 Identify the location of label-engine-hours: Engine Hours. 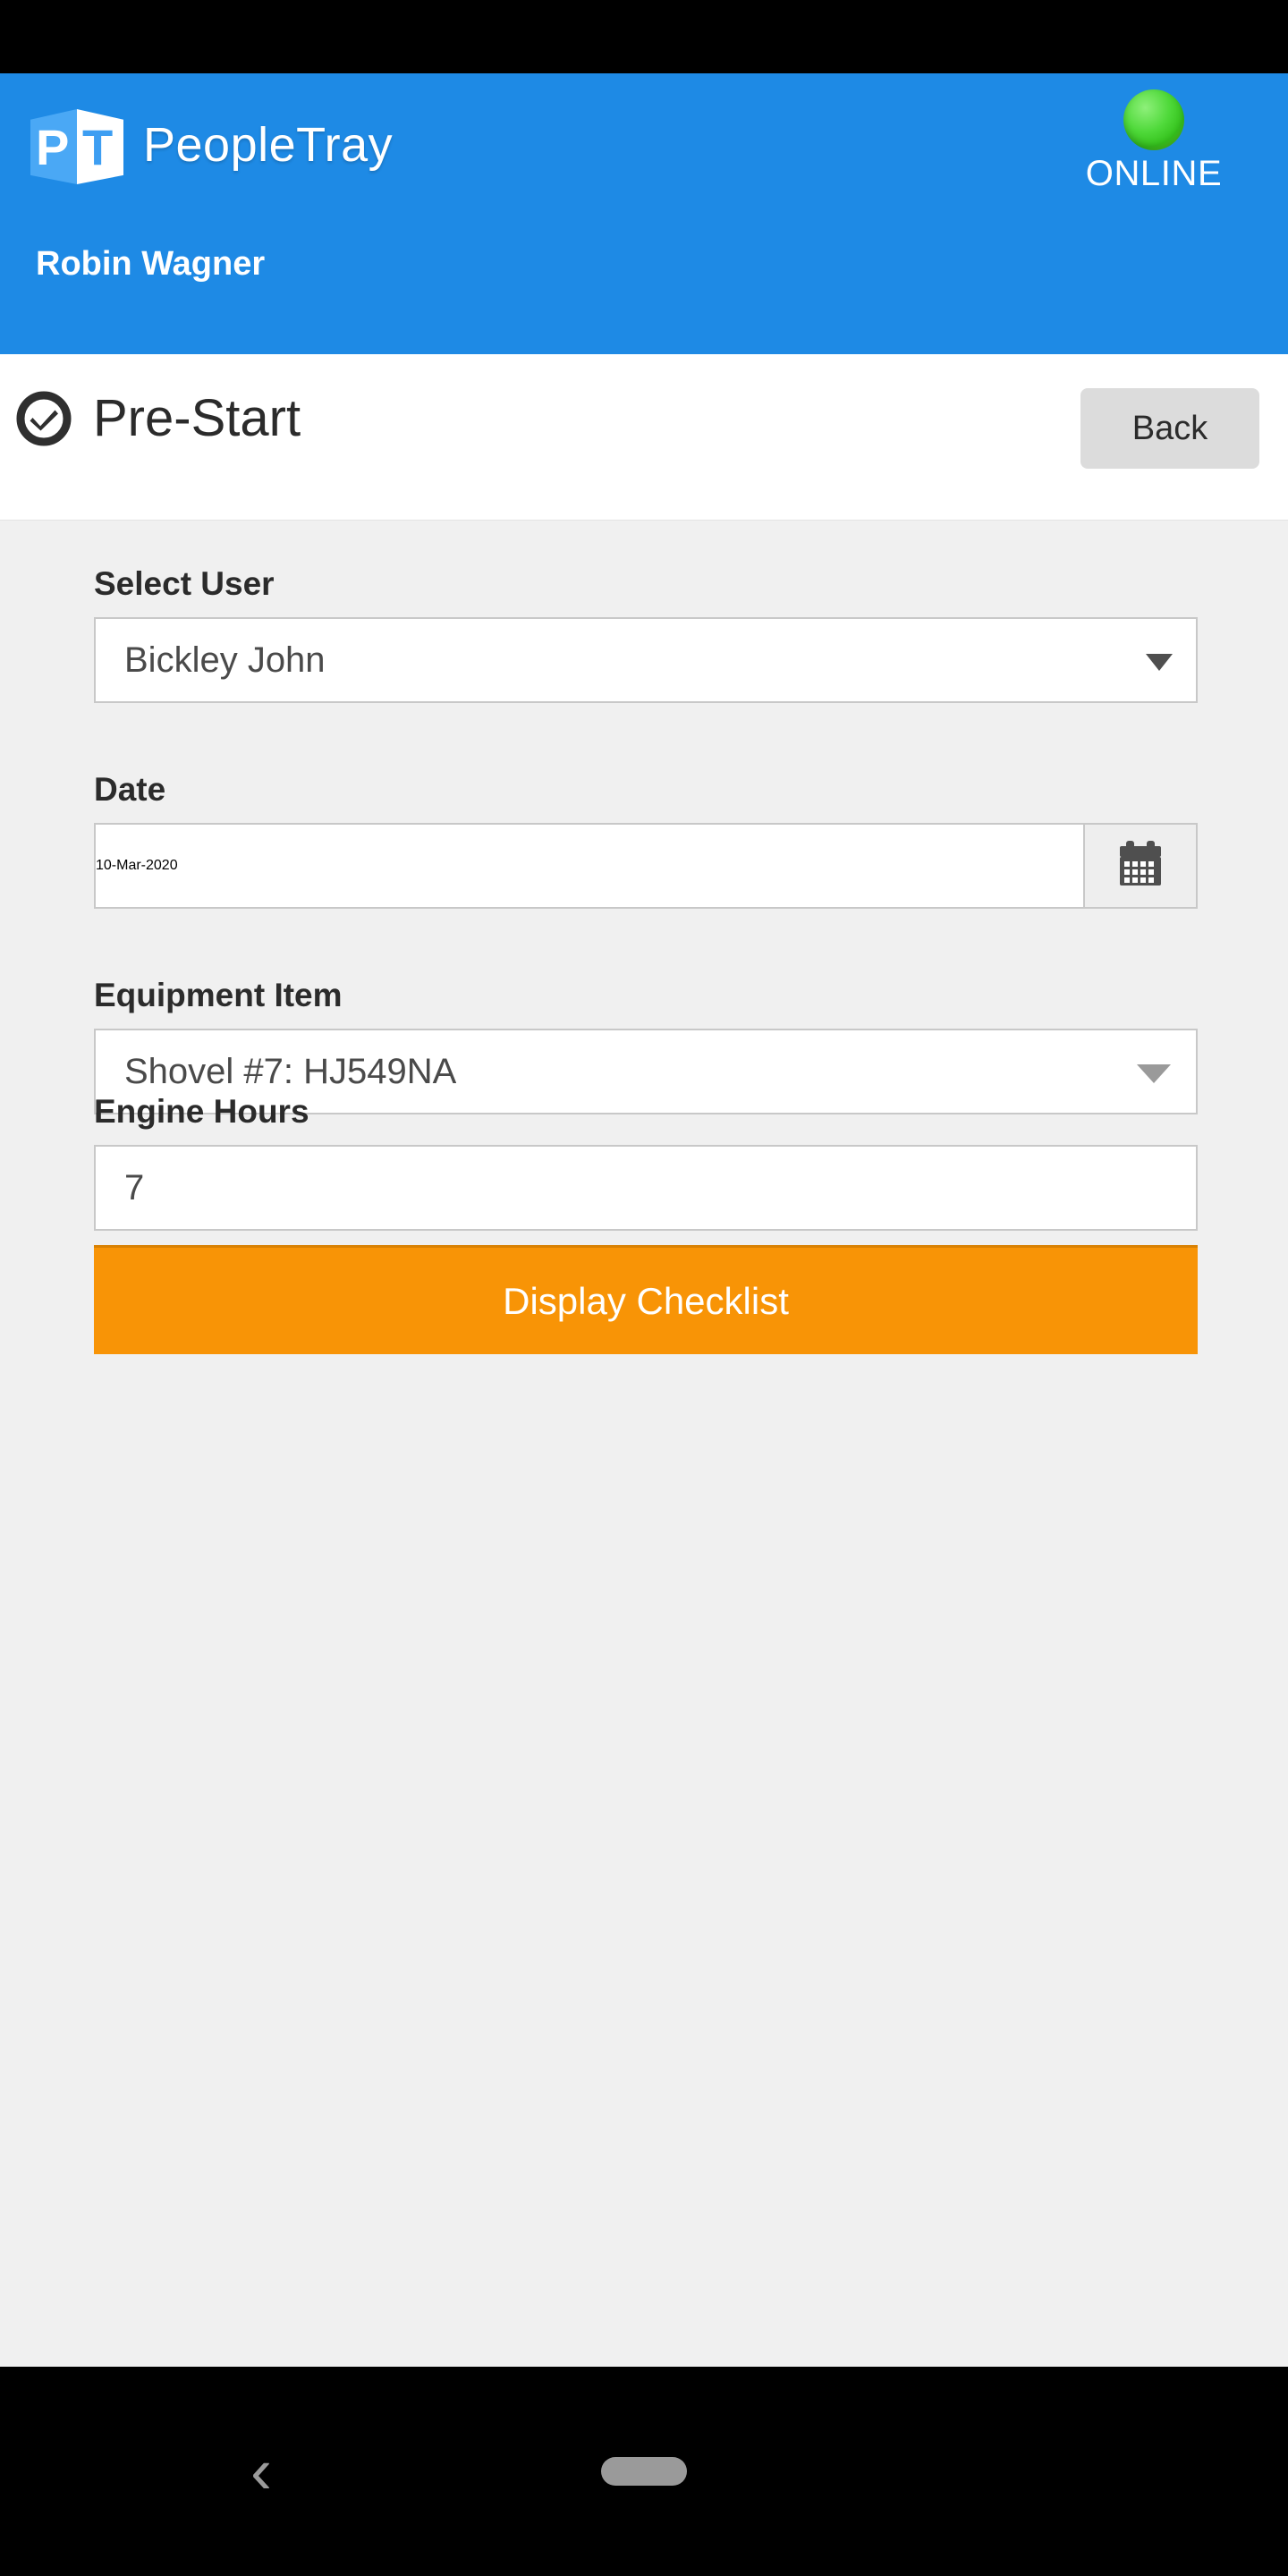
(201, 1111).